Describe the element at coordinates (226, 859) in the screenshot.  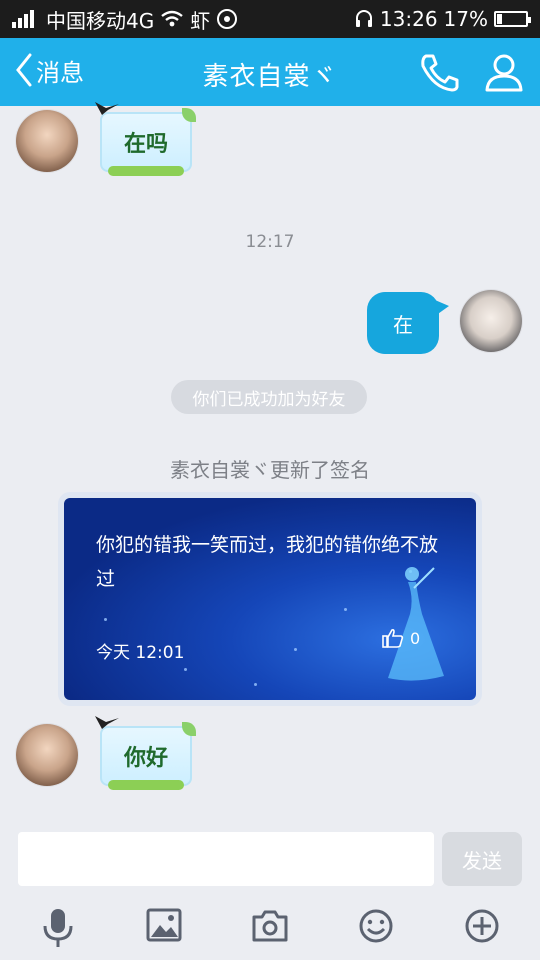
I see `message-input` at that location.